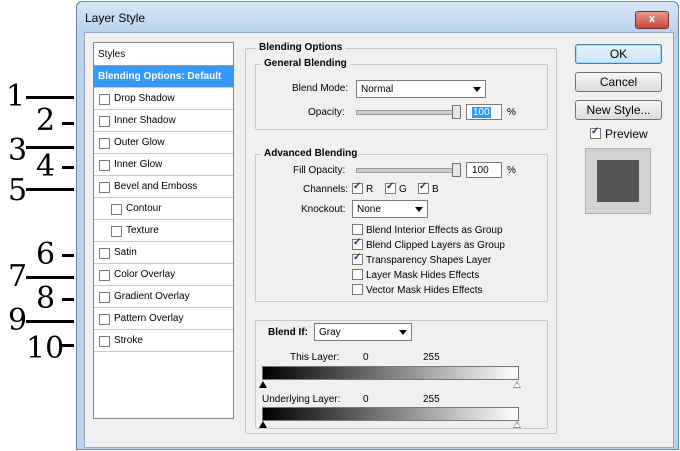 The width and height of the screenshot is (680, 451). What do you see at coordinates (263, 424) in the screenshot?
I see `underlying-layer-black-slider-handle` at bounding box center [263, 424].